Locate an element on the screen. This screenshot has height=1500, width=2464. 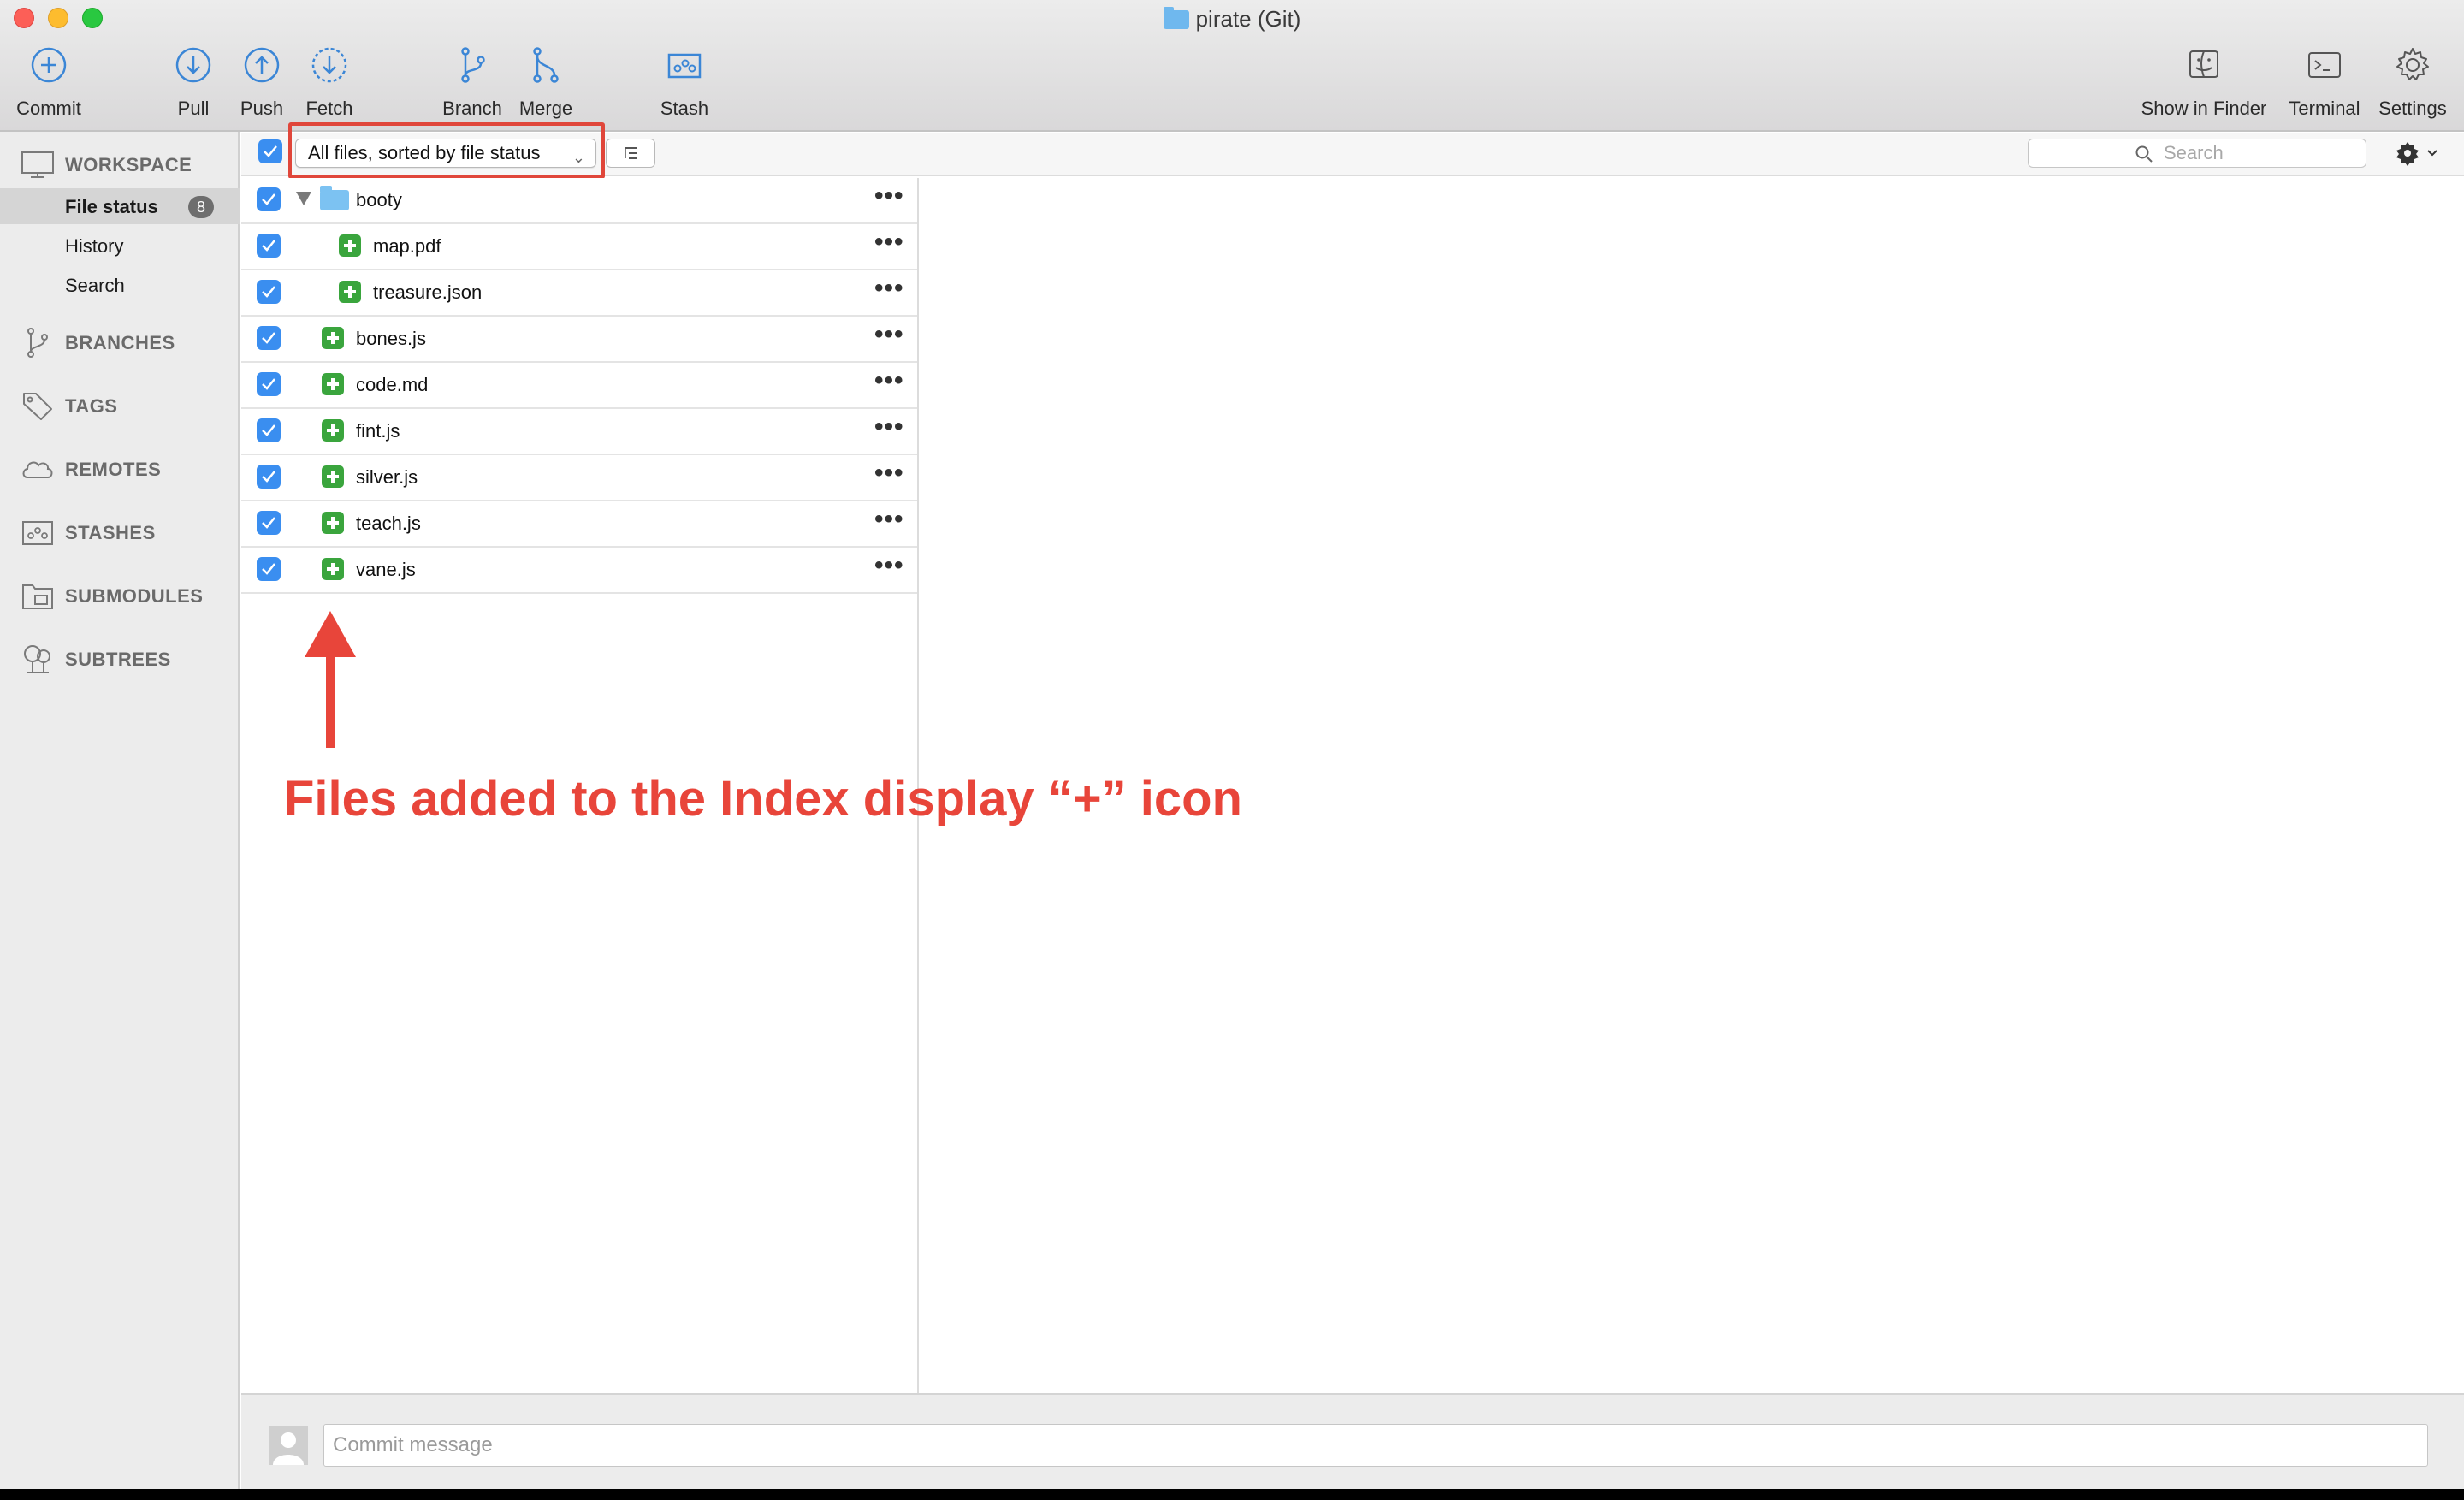
file-row: teach.js ••• is located at coordinates (579, 525).